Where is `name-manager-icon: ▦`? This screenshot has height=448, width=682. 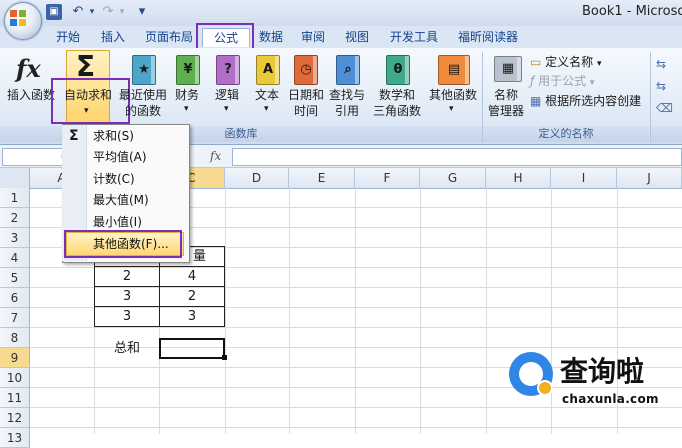
name-manager-icon: ▦ is located at coordinates (508, 69).